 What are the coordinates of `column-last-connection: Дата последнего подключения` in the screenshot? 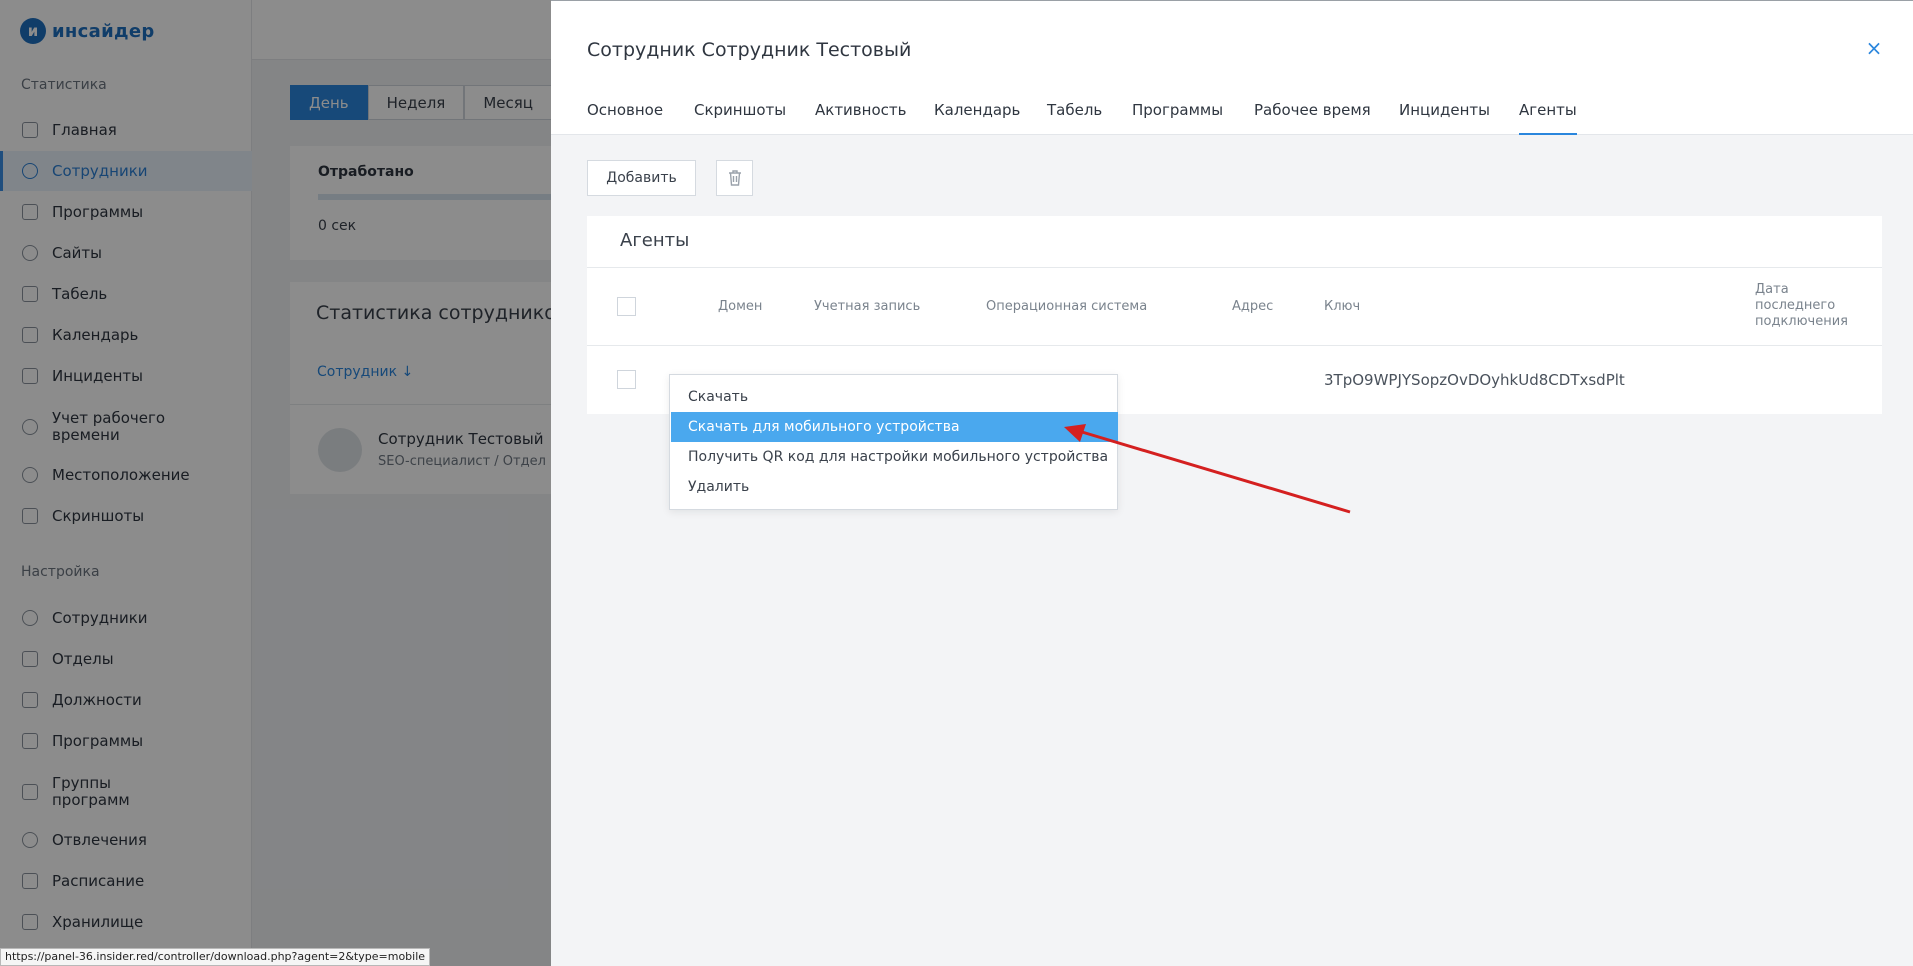 It's located at (1801, 305).